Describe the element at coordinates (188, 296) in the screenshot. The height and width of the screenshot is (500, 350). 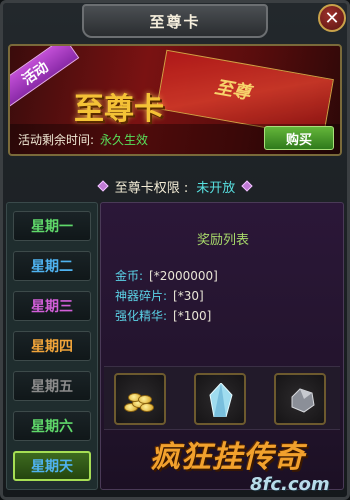
I see `reward-value: [*30]` at that location.